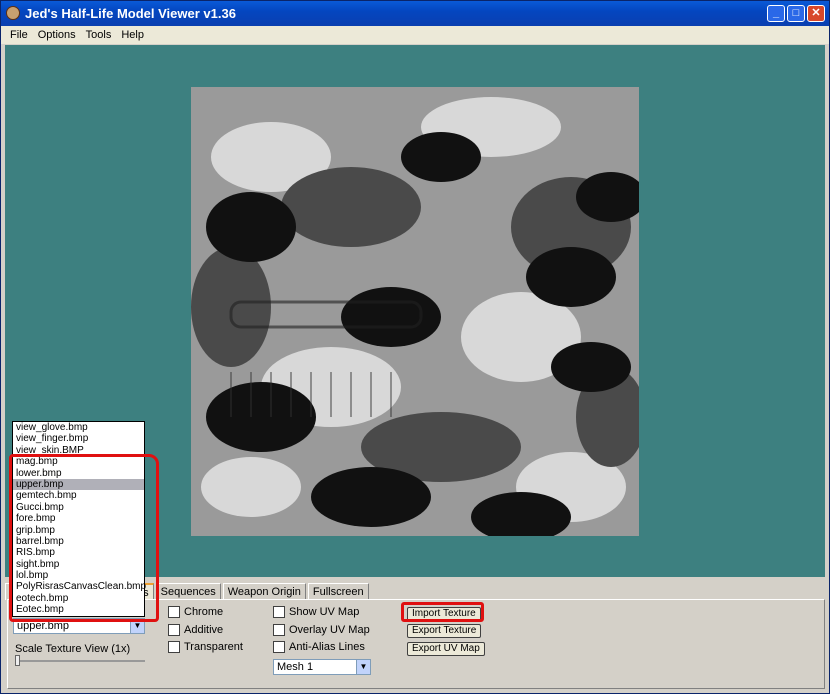 The height and width of the screenshot is (694, 830). I want to click on menu-options: Options, so click(57, 35).